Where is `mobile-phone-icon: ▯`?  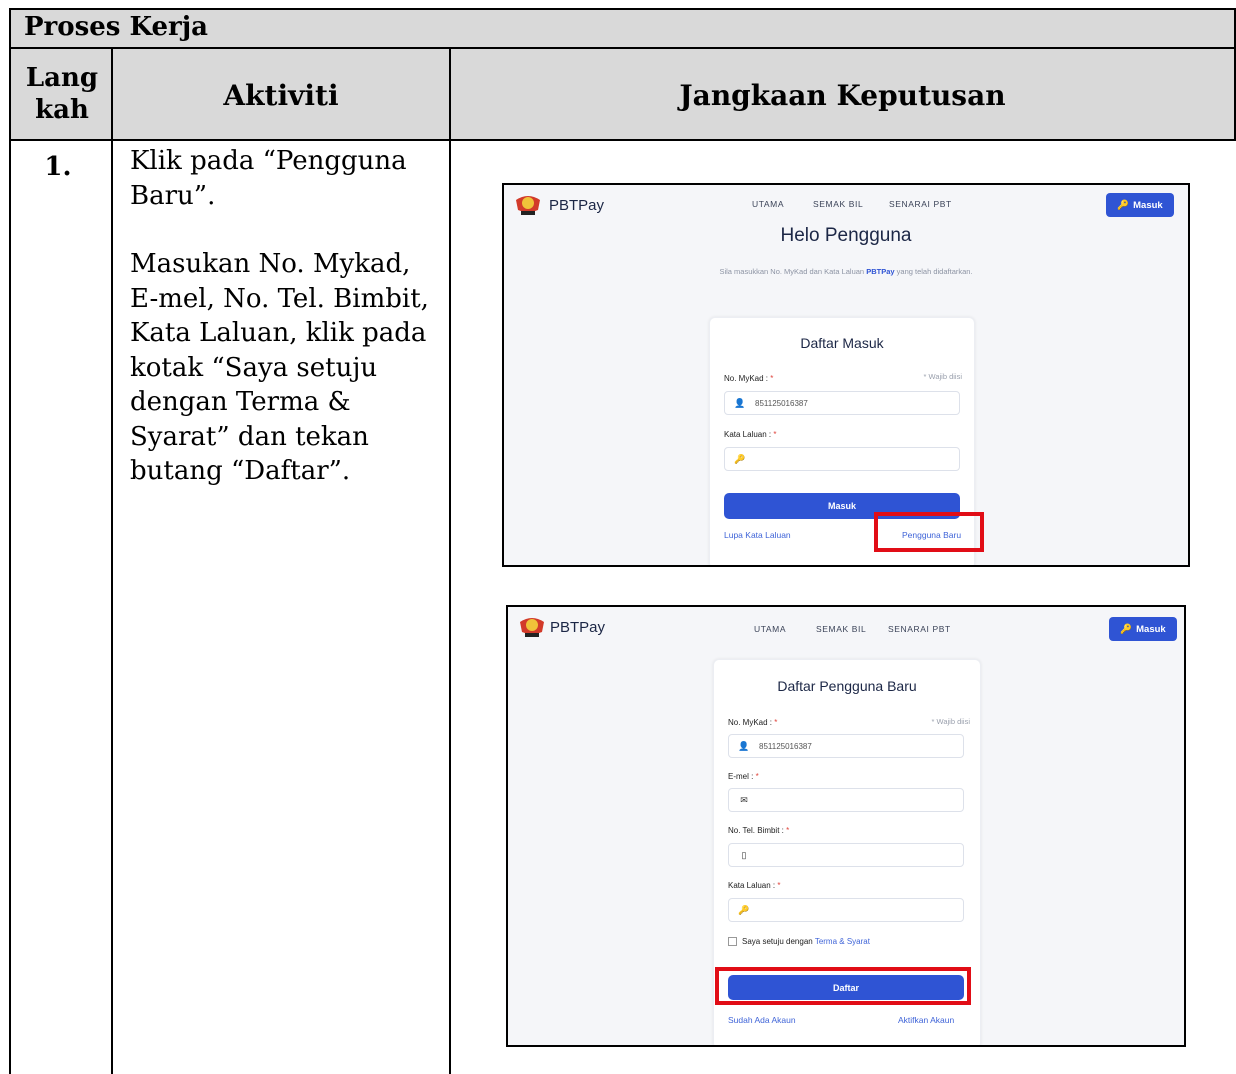
mobile-phone-icon: ▯ is located at coordinates (744, 854).